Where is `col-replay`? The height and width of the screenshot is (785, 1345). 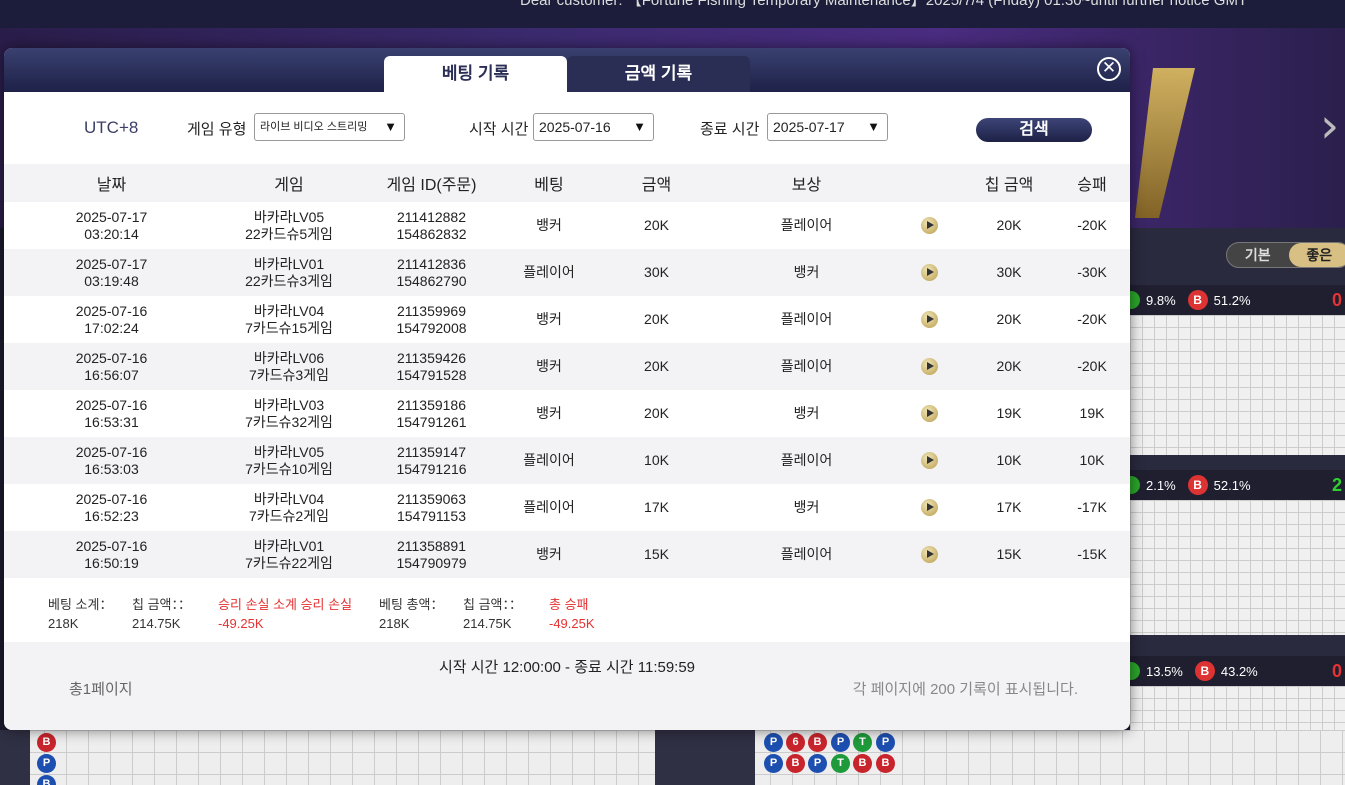 col-replay is located at coordinates (929, 183).